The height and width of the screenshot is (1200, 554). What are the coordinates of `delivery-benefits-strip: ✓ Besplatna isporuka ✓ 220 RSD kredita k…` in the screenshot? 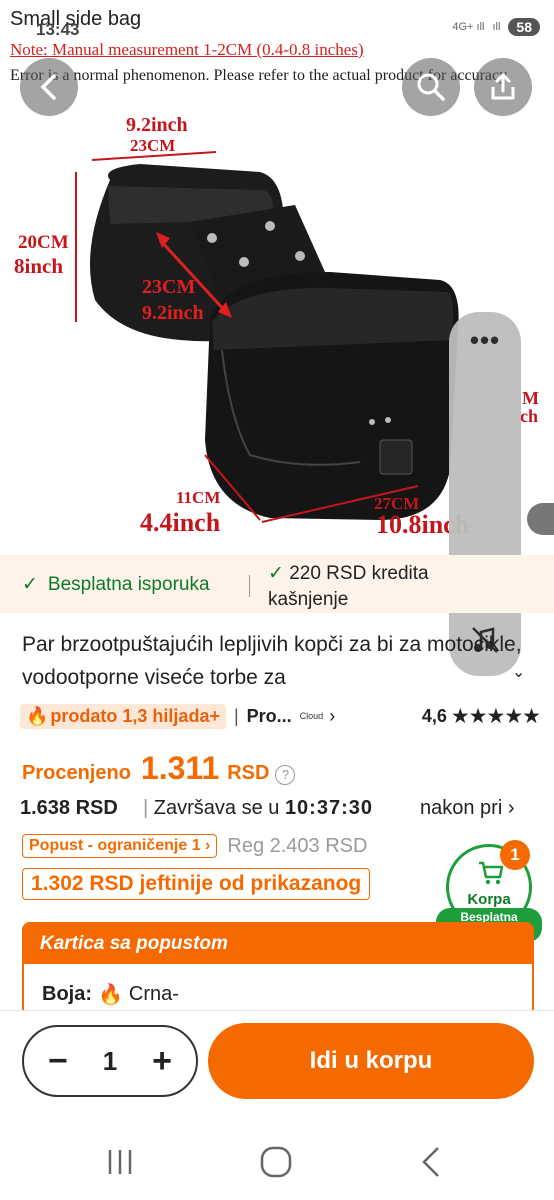 It's located at (277, 584).